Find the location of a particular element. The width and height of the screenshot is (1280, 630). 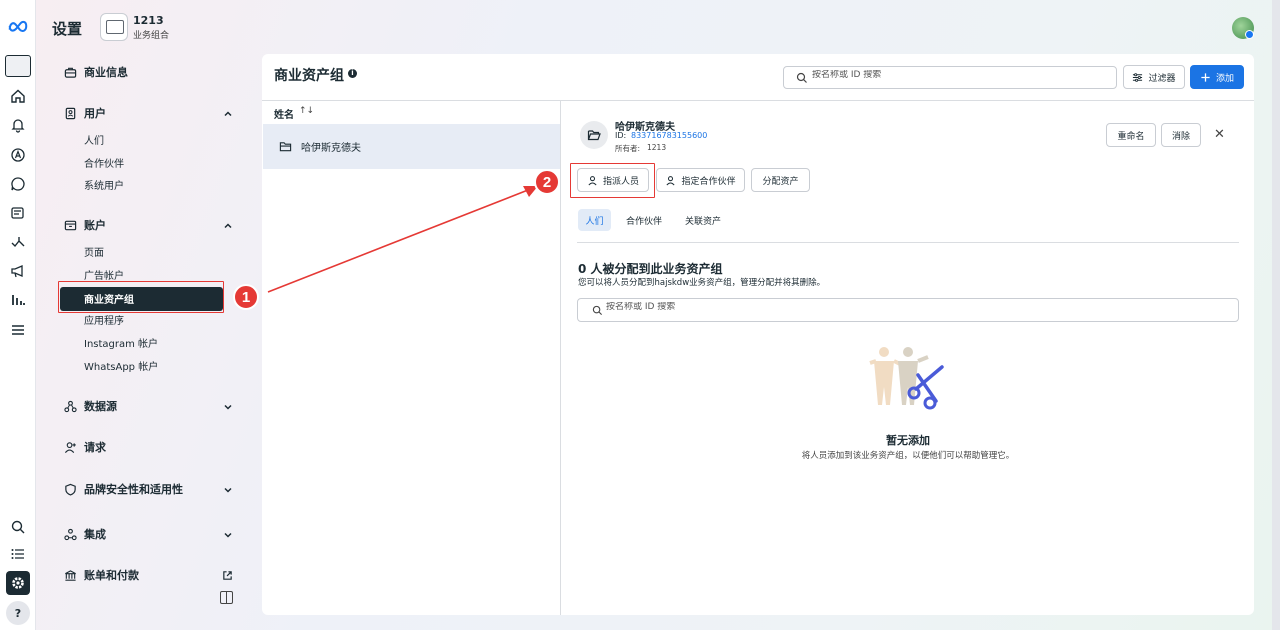

window-scrollbar is located at coordinates (1276, 315).